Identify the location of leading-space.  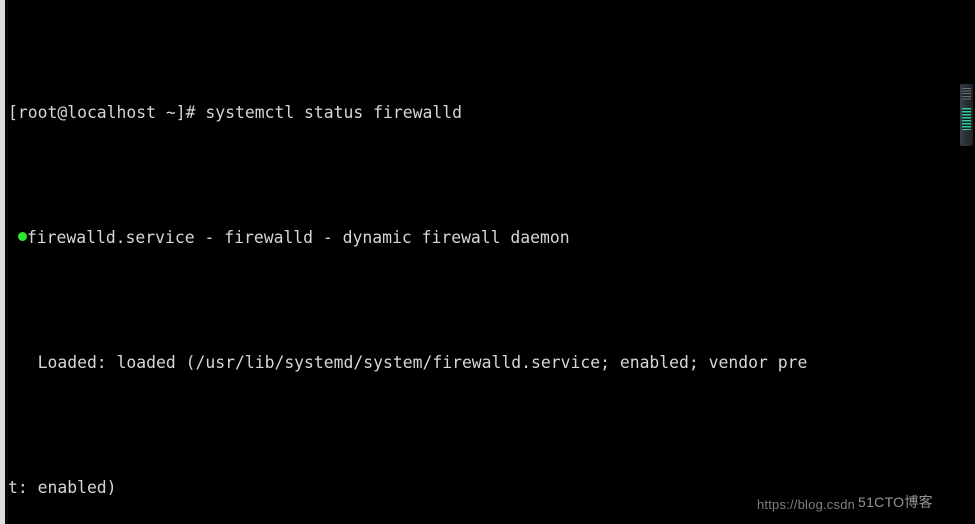
(13, 237).